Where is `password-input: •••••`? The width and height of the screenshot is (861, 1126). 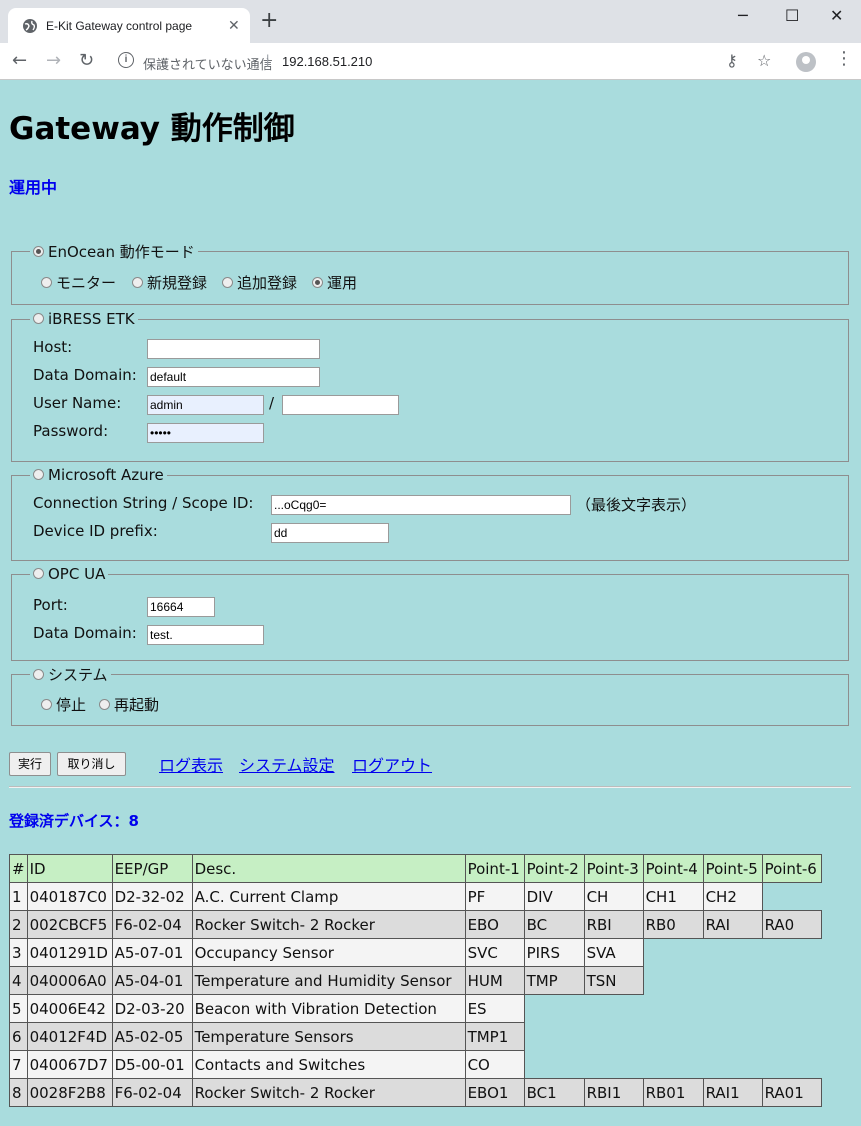 password-input: ••••• is located at coordinates (205, 433).